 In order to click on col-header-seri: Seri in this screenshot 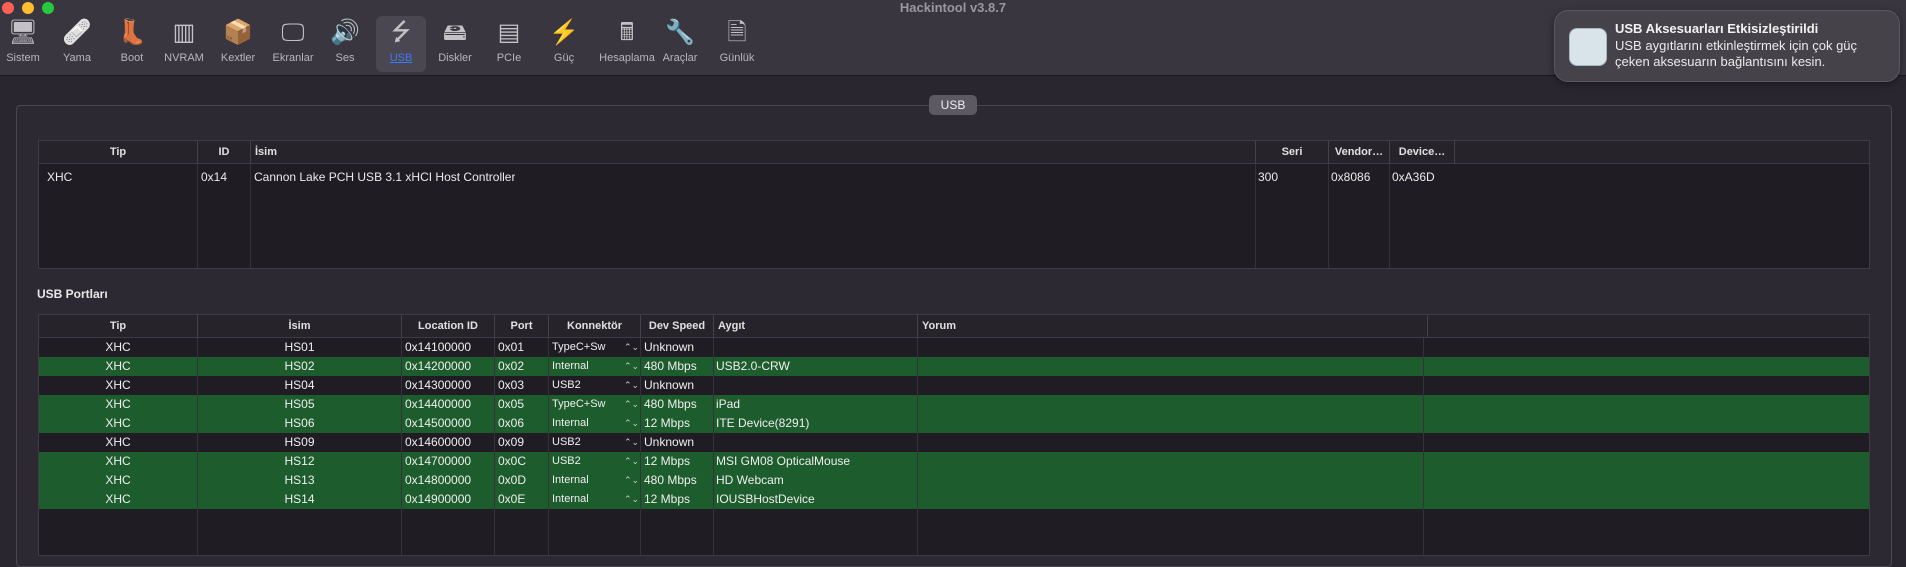, I will do `click(1292, 152)`.